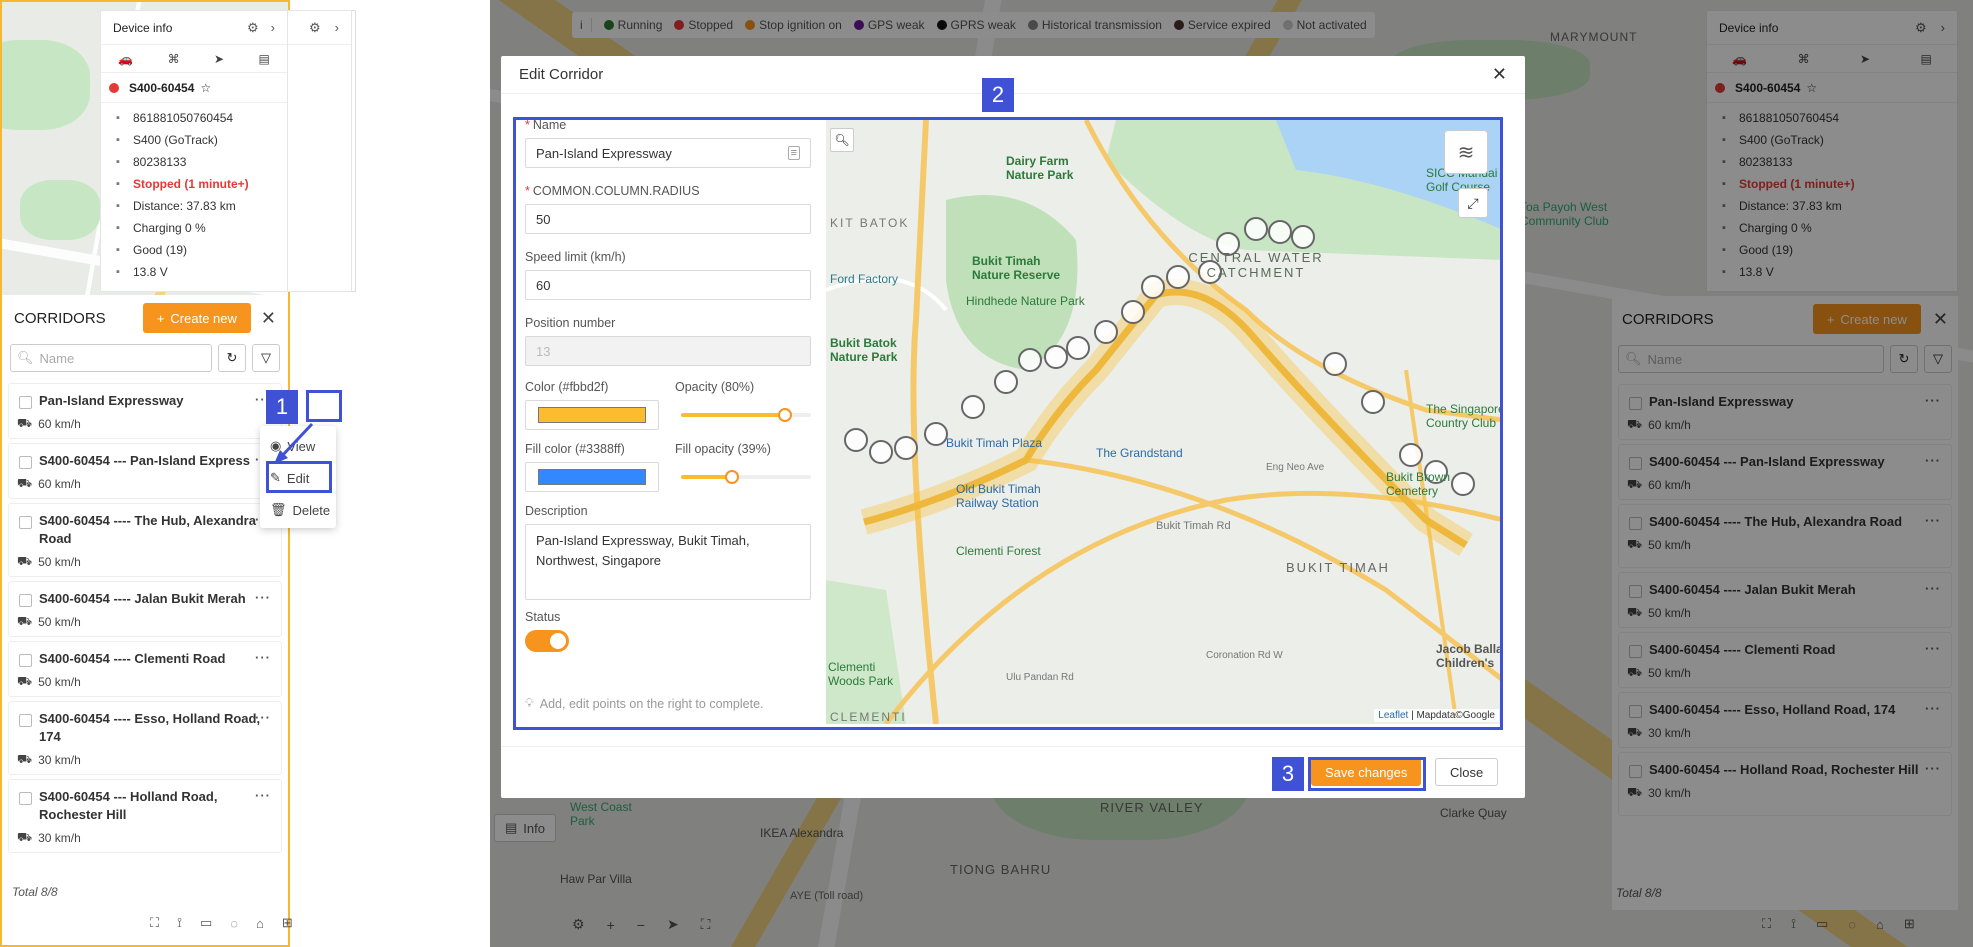  What do you see at coordinates (118, 206) in the screenshot?
I see `route-icon: ▪` at bounding box center [118, 206].